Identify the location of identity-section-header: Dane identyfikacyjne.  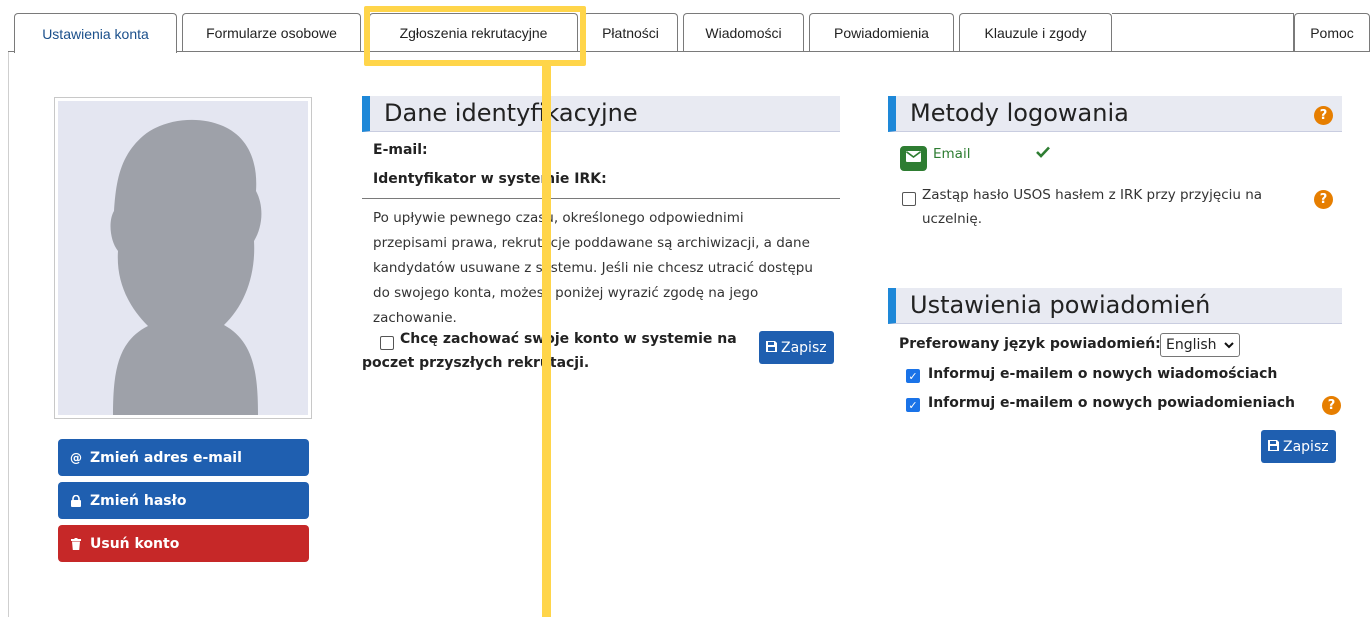
(601, 114).